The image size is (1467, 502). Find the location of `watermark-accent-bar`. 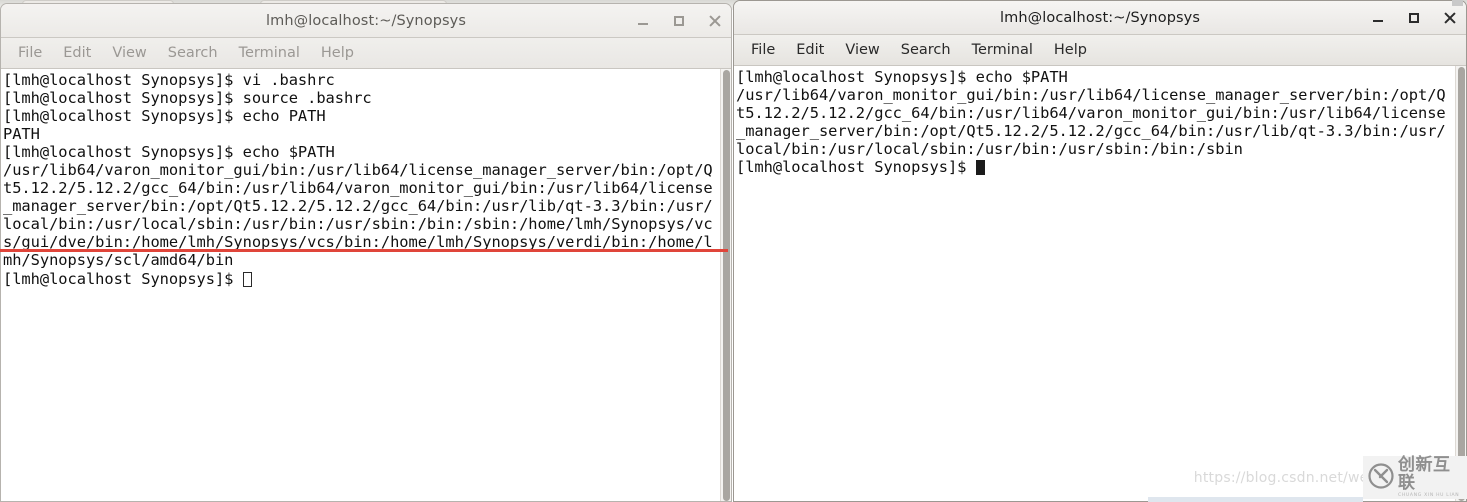

watermark-accent-bar is located at coordinates (1255, 499).